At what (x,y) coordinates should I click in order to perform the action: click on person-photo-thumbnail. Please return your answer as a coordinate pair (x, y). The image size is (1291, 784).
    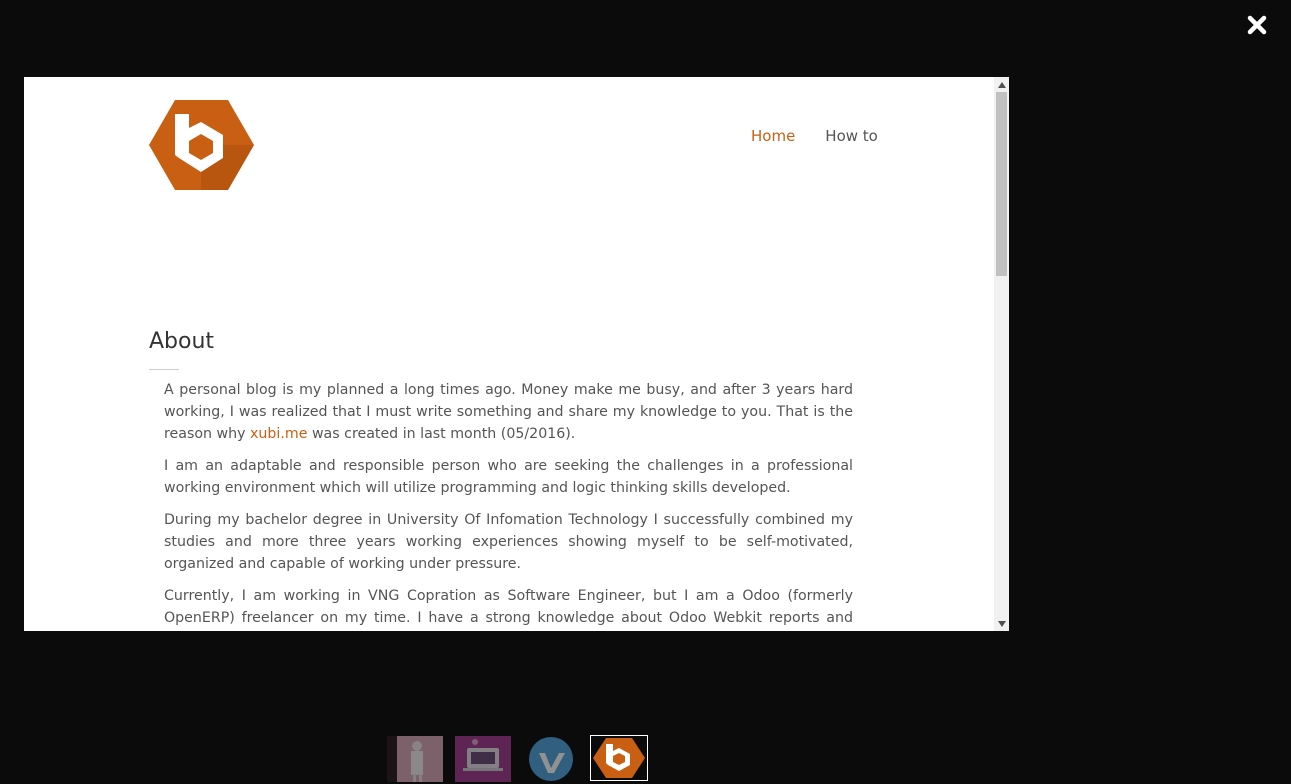
    Looking at the image, I should click on (415, 759).